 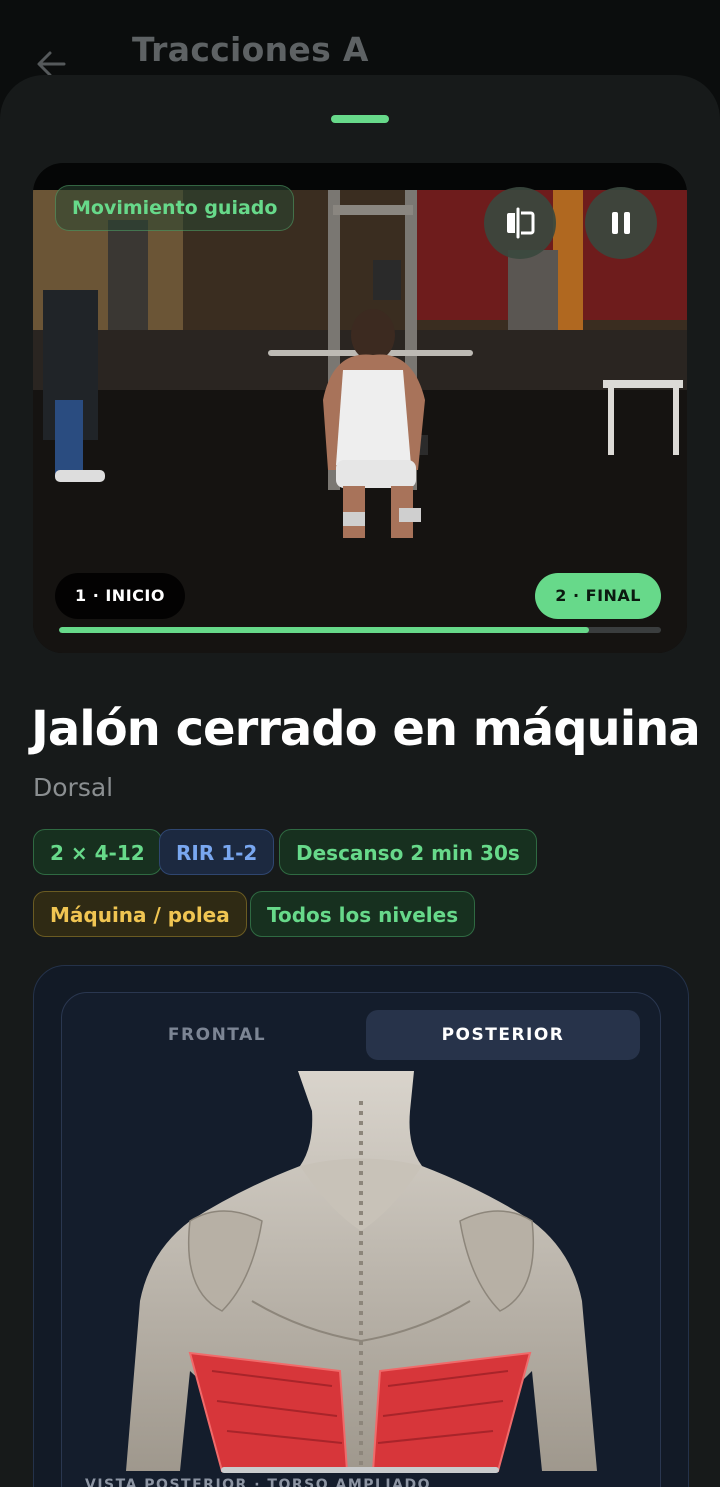 I want to click on view-caption: VISTA POSTERIOR · TORSO AMPLIADO, so click(x=258, y=1482).